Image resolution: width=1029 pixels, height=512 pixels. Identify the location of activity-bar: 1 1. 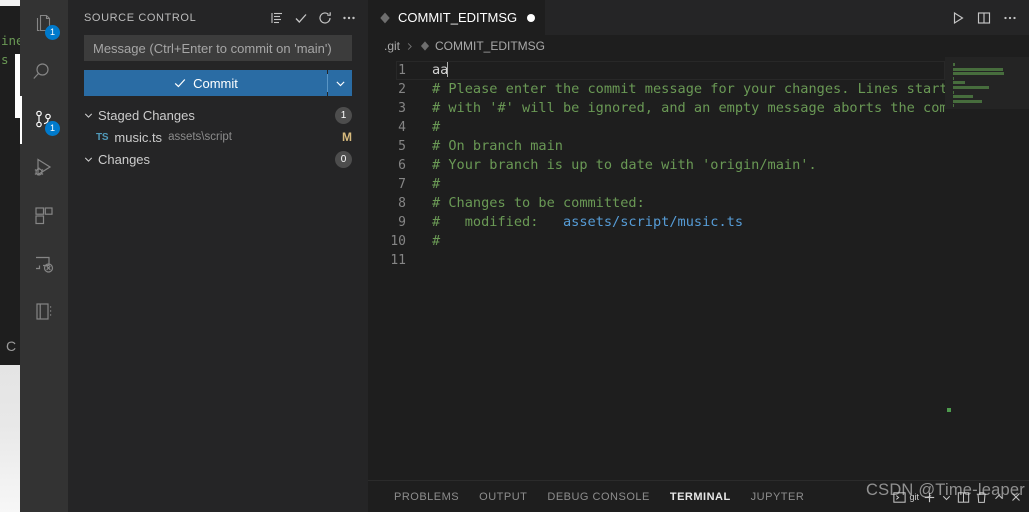
(44, 256).